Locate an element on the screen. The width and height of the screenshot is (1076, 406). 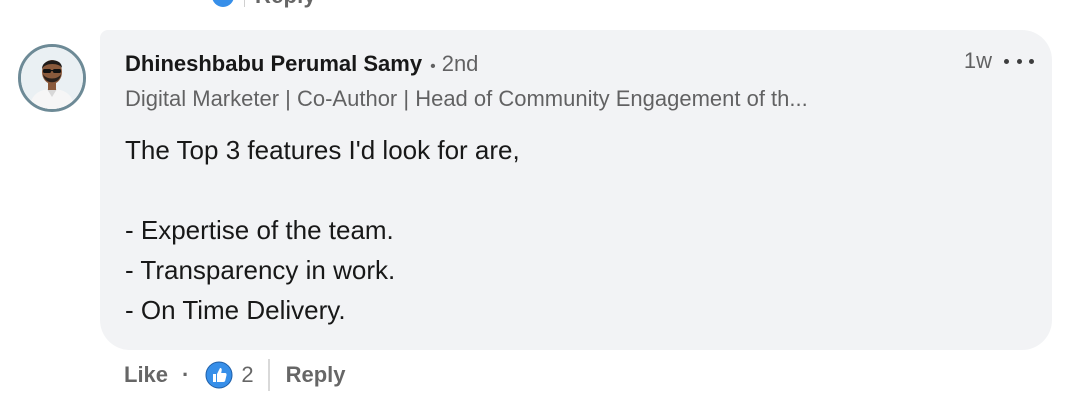
avatar-photo is located at coordinates (52, 78).